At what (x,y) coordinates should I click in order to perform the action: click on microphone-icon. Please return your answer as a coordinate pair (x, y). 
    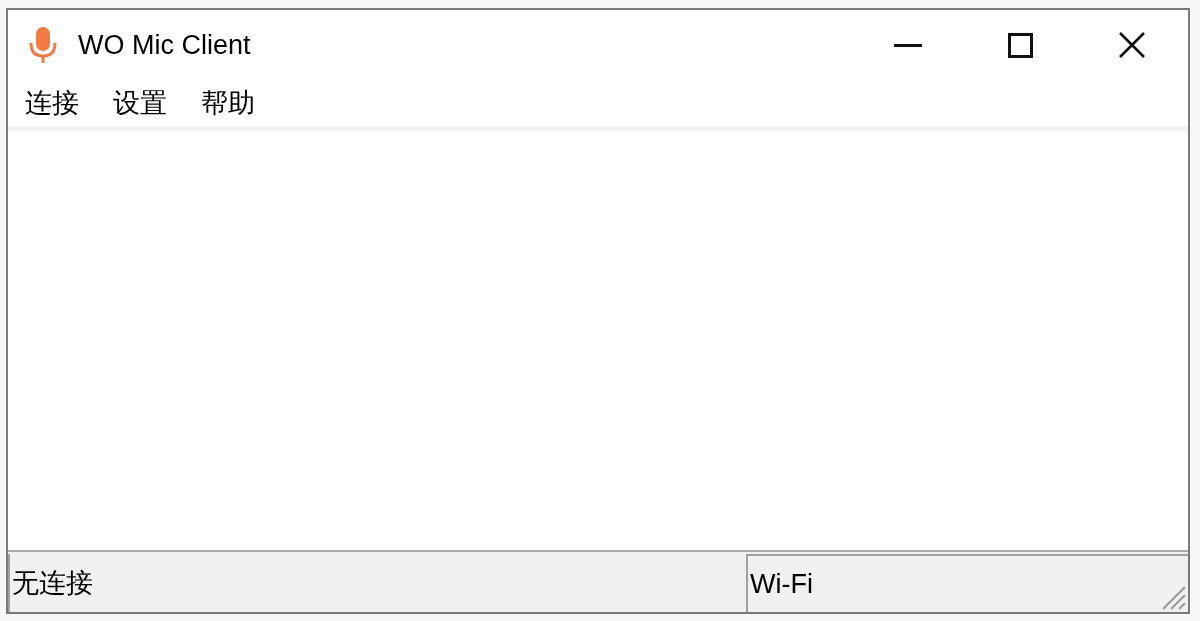
    Looking at the image, I should click on (43, 45).